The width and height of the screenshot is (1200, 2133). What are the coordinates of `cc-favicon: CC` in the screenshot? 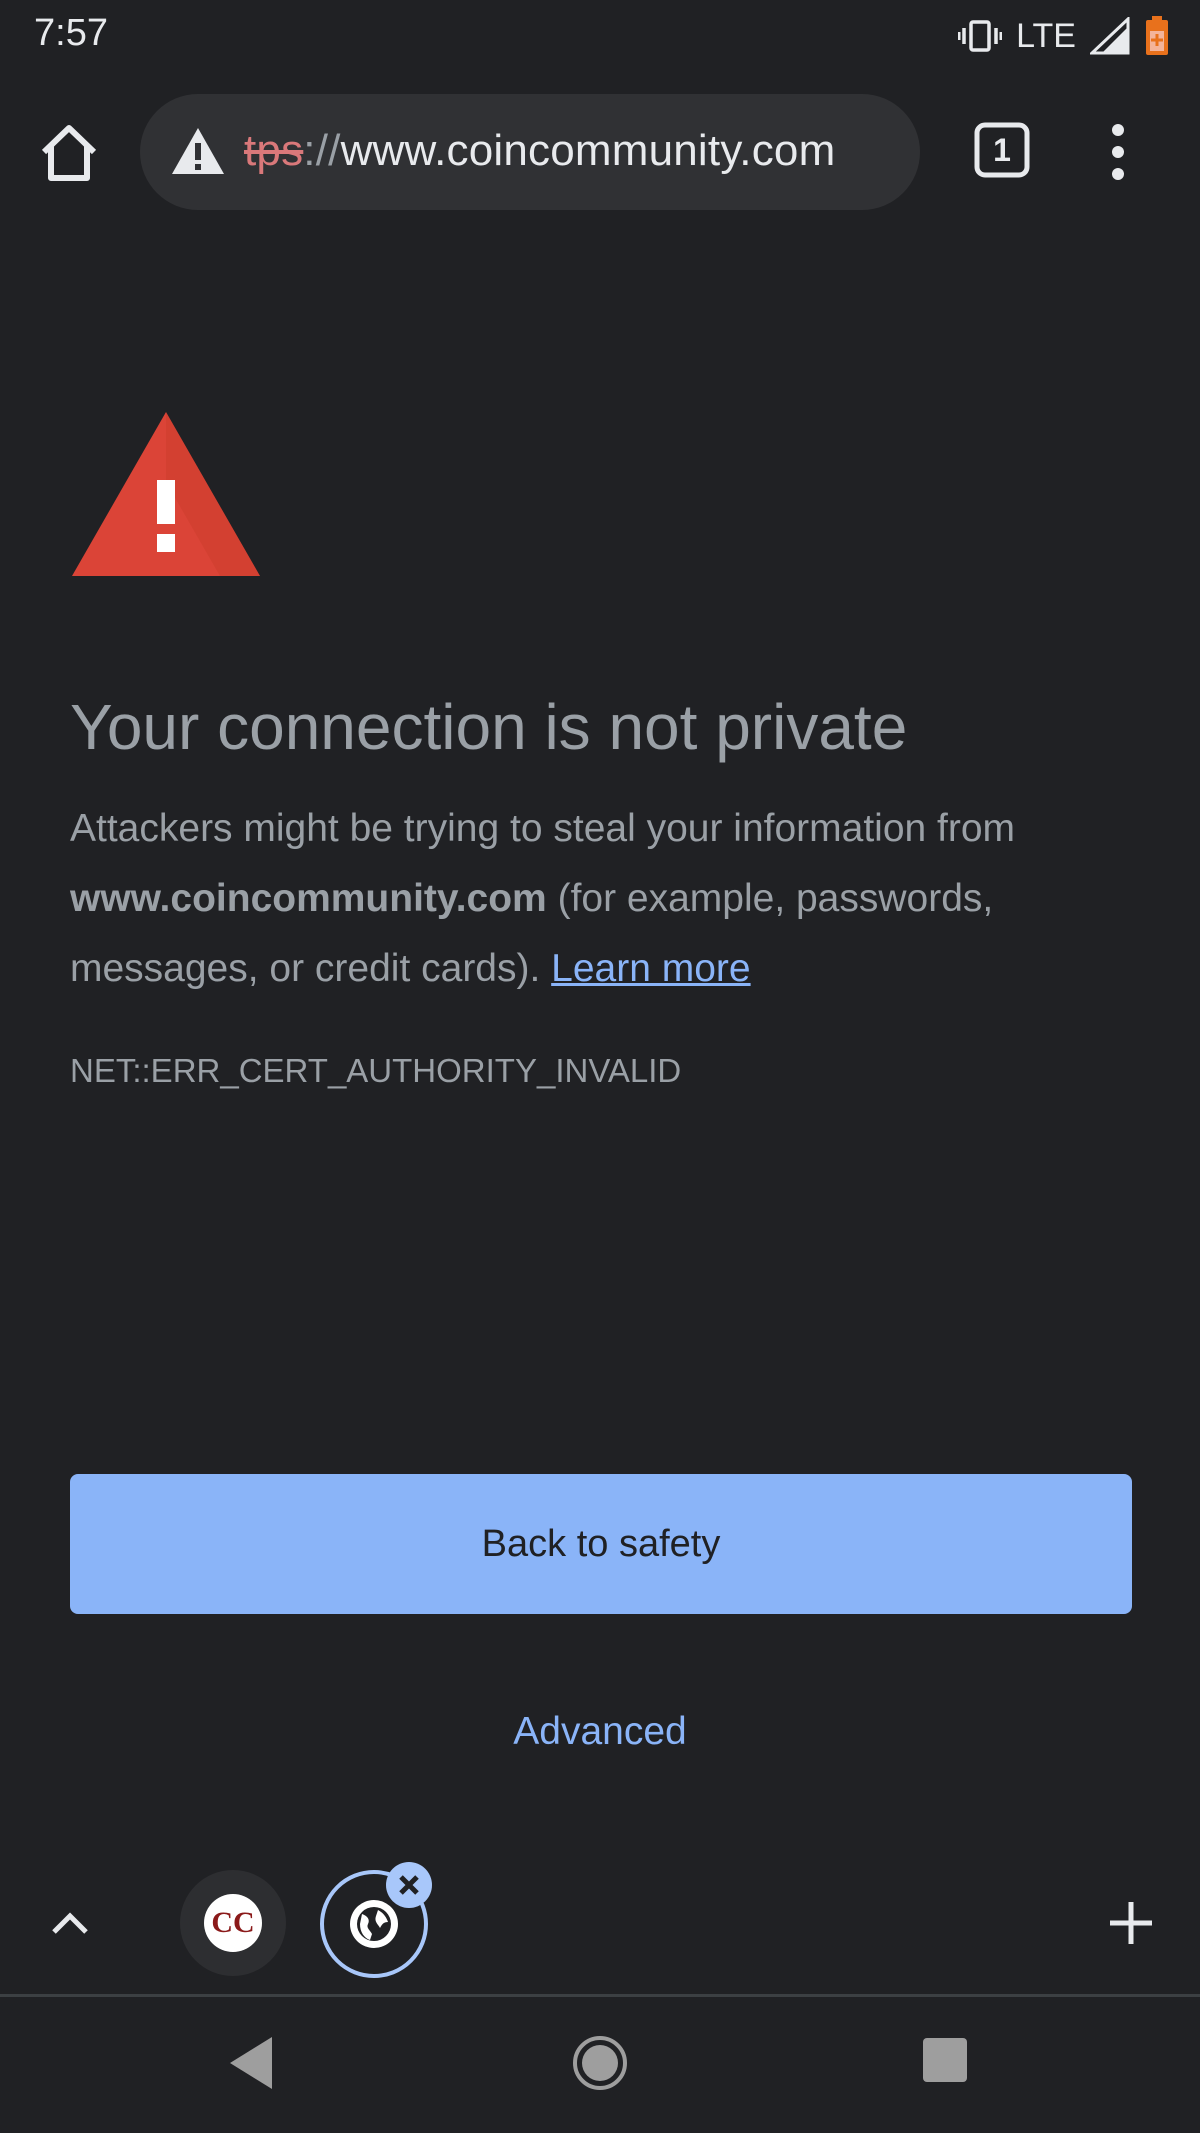 It's located at (233, 1923).